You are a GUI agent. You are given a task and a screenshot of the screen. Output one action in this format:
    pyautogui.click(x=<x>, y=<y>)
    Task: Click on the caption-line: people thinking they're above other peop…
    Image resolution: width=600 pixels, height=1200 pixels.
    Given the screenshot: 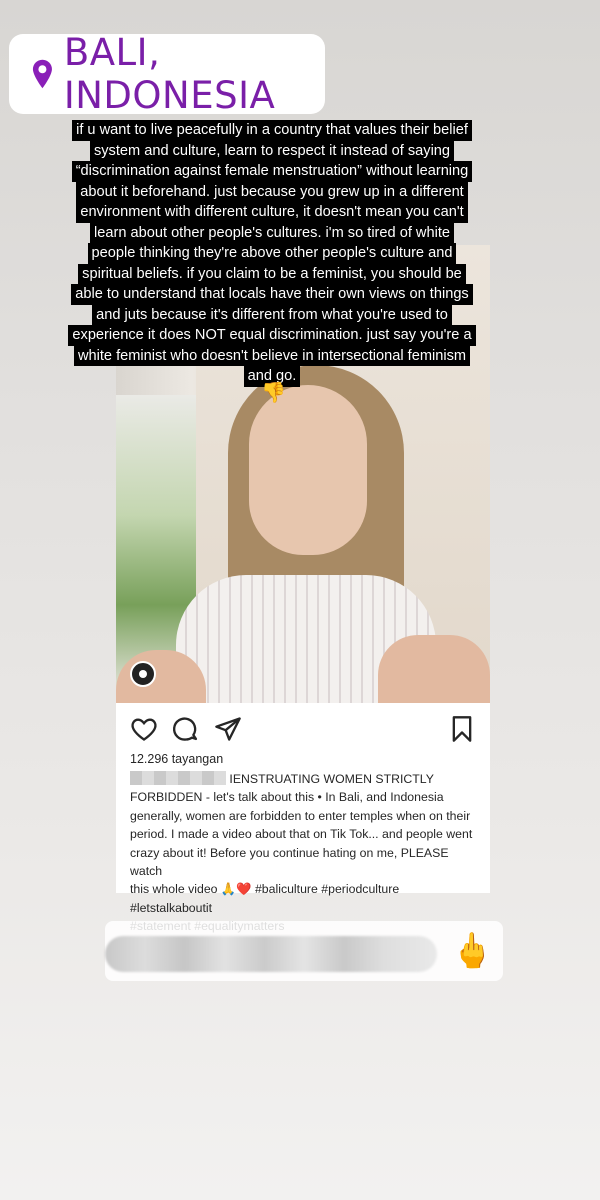 What is the action you would take?
    pyautogui.click(x=272, y=253)
    